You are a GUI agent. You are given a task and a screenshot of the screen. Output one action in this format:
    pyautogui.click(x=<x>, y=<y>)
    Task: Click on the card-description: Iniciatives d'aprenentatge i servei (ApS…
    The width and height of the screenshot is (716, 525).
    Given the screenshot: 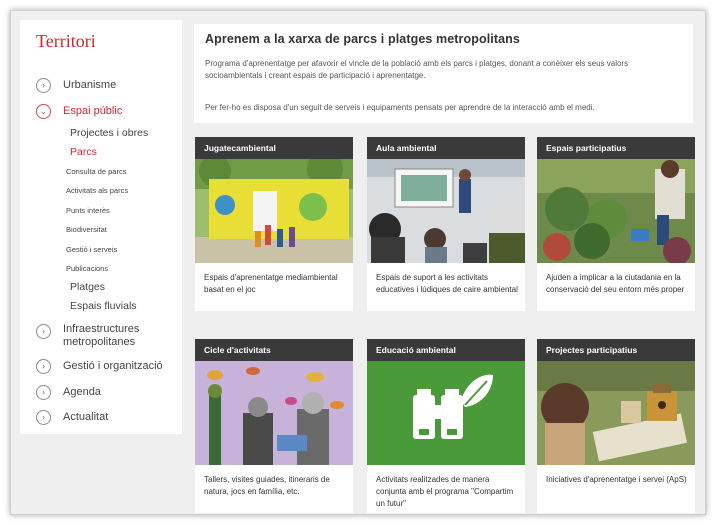 What is the action you would take?
    pyautogui.click(x=616, y=475)
    